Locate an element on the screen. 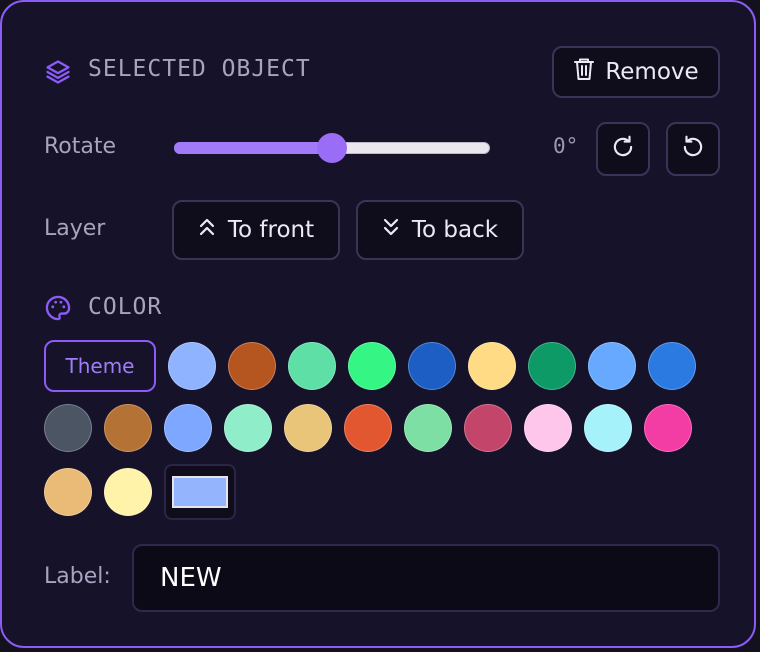 The width and height of the screenshot is (760, 652). trash-icon is located at coordinates (584, 72).